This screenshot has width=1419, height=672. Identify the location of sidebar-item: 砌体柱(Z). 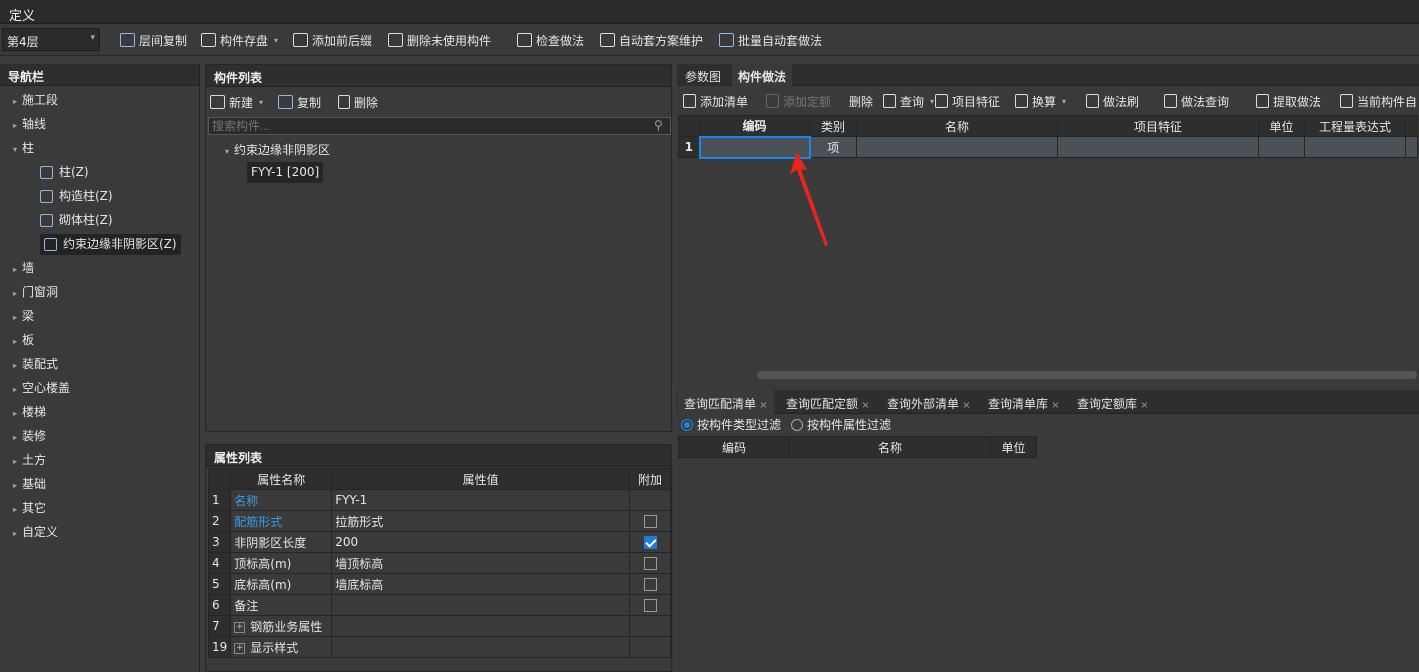
(76, 220).